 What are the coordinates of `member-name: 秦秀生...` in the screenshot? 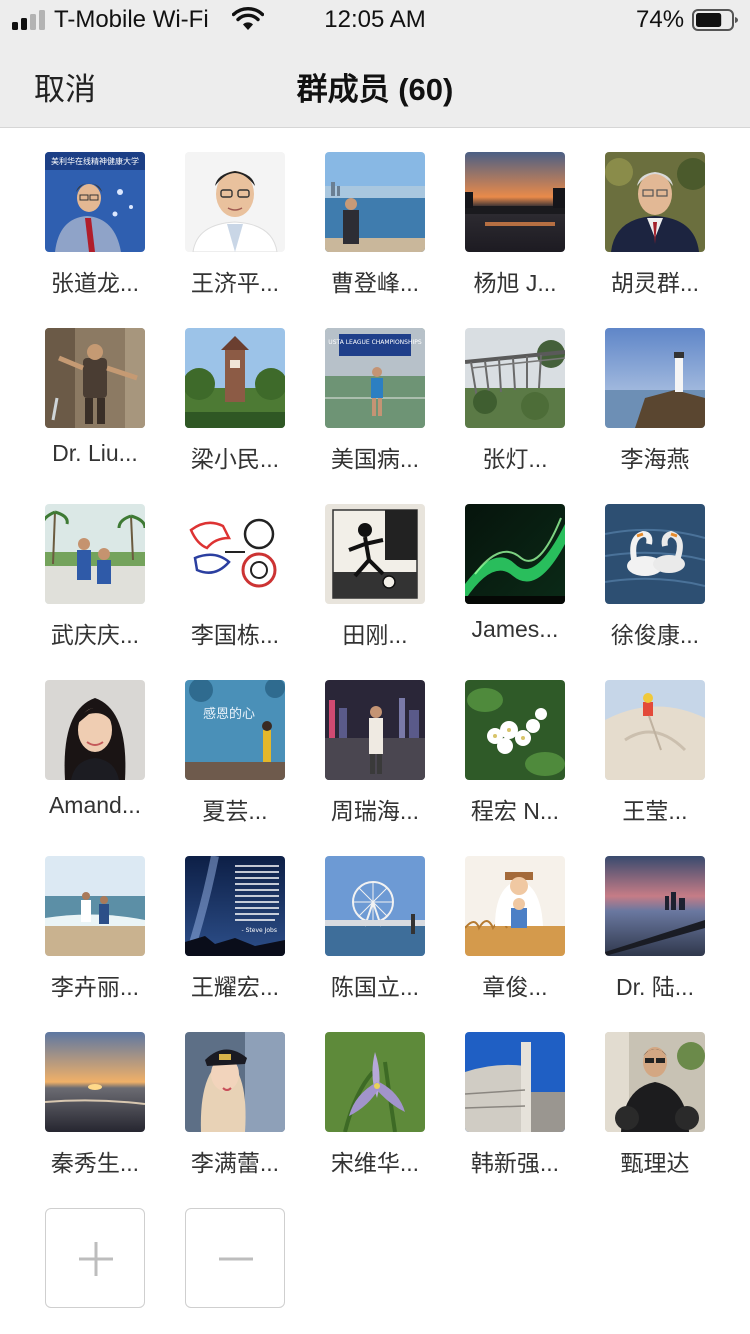 It's located at (95, 1163).